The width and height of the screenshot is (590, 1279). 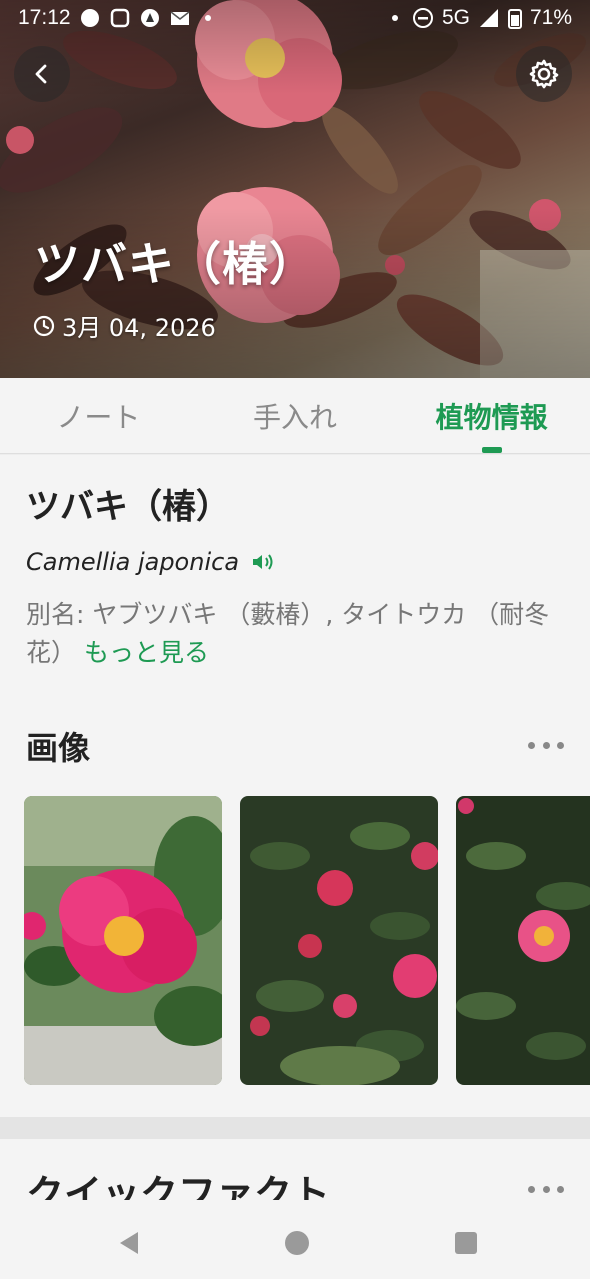 What do you see at coordinates (180, 18) in the screenshot?
I see `mail-icon` at bounding box center [180, 18].